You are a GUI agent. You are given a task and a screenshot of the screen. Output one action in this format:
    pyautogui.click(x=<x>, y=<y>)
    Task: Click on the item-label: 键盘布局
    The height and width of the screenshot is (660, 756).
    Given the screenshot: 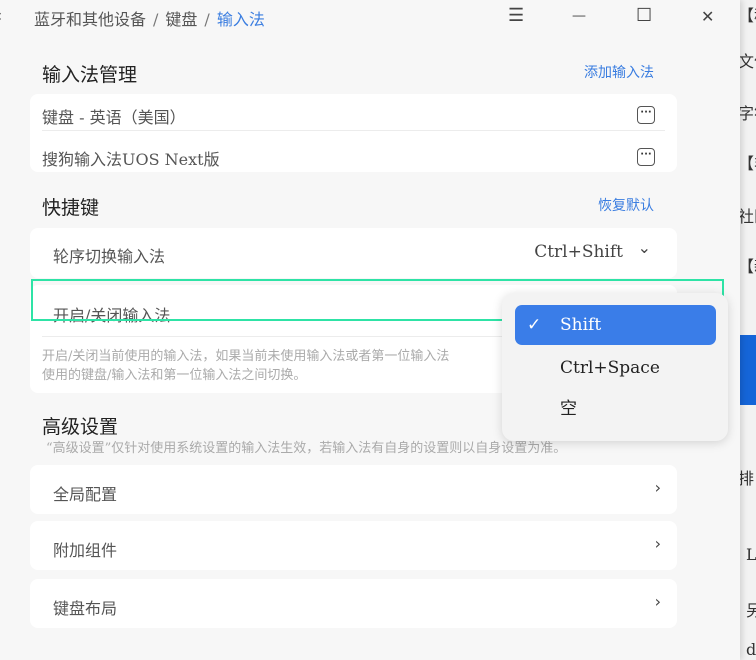 What is the action you would take?
    pyautogui.click(x=85, y=608)
    